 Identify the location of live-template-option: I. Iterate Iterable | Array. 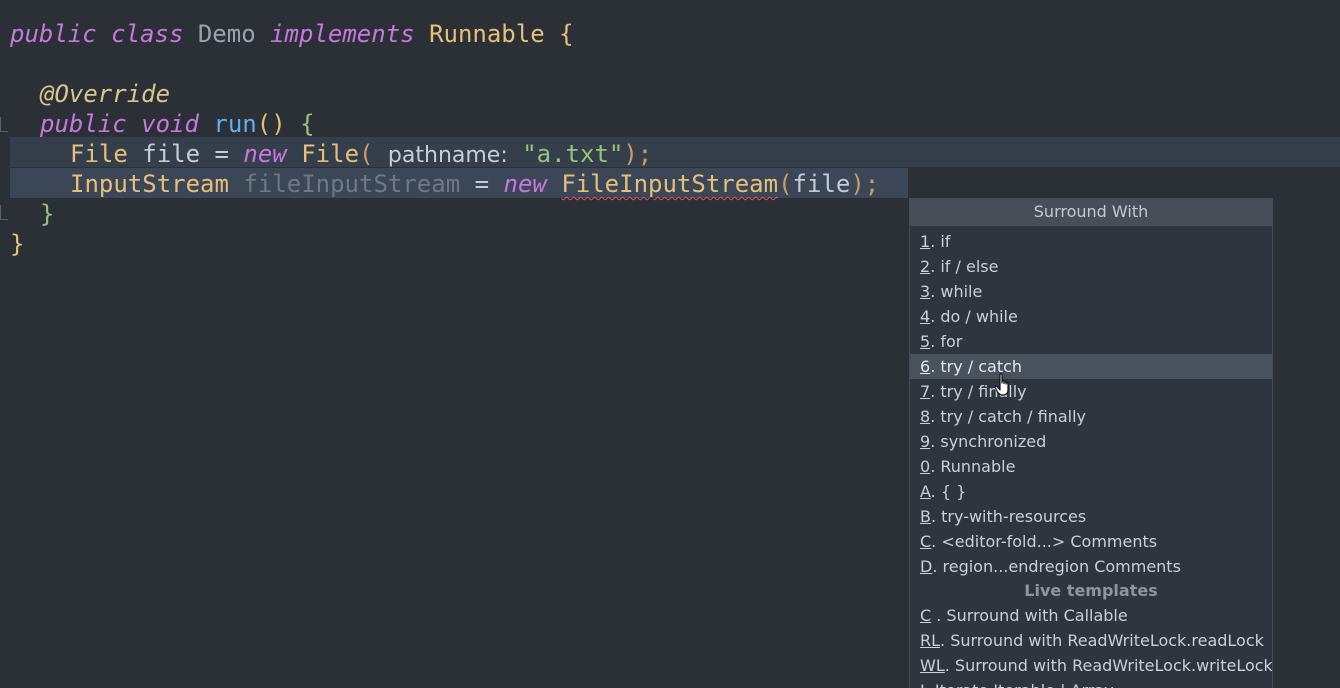
(1091, 683).